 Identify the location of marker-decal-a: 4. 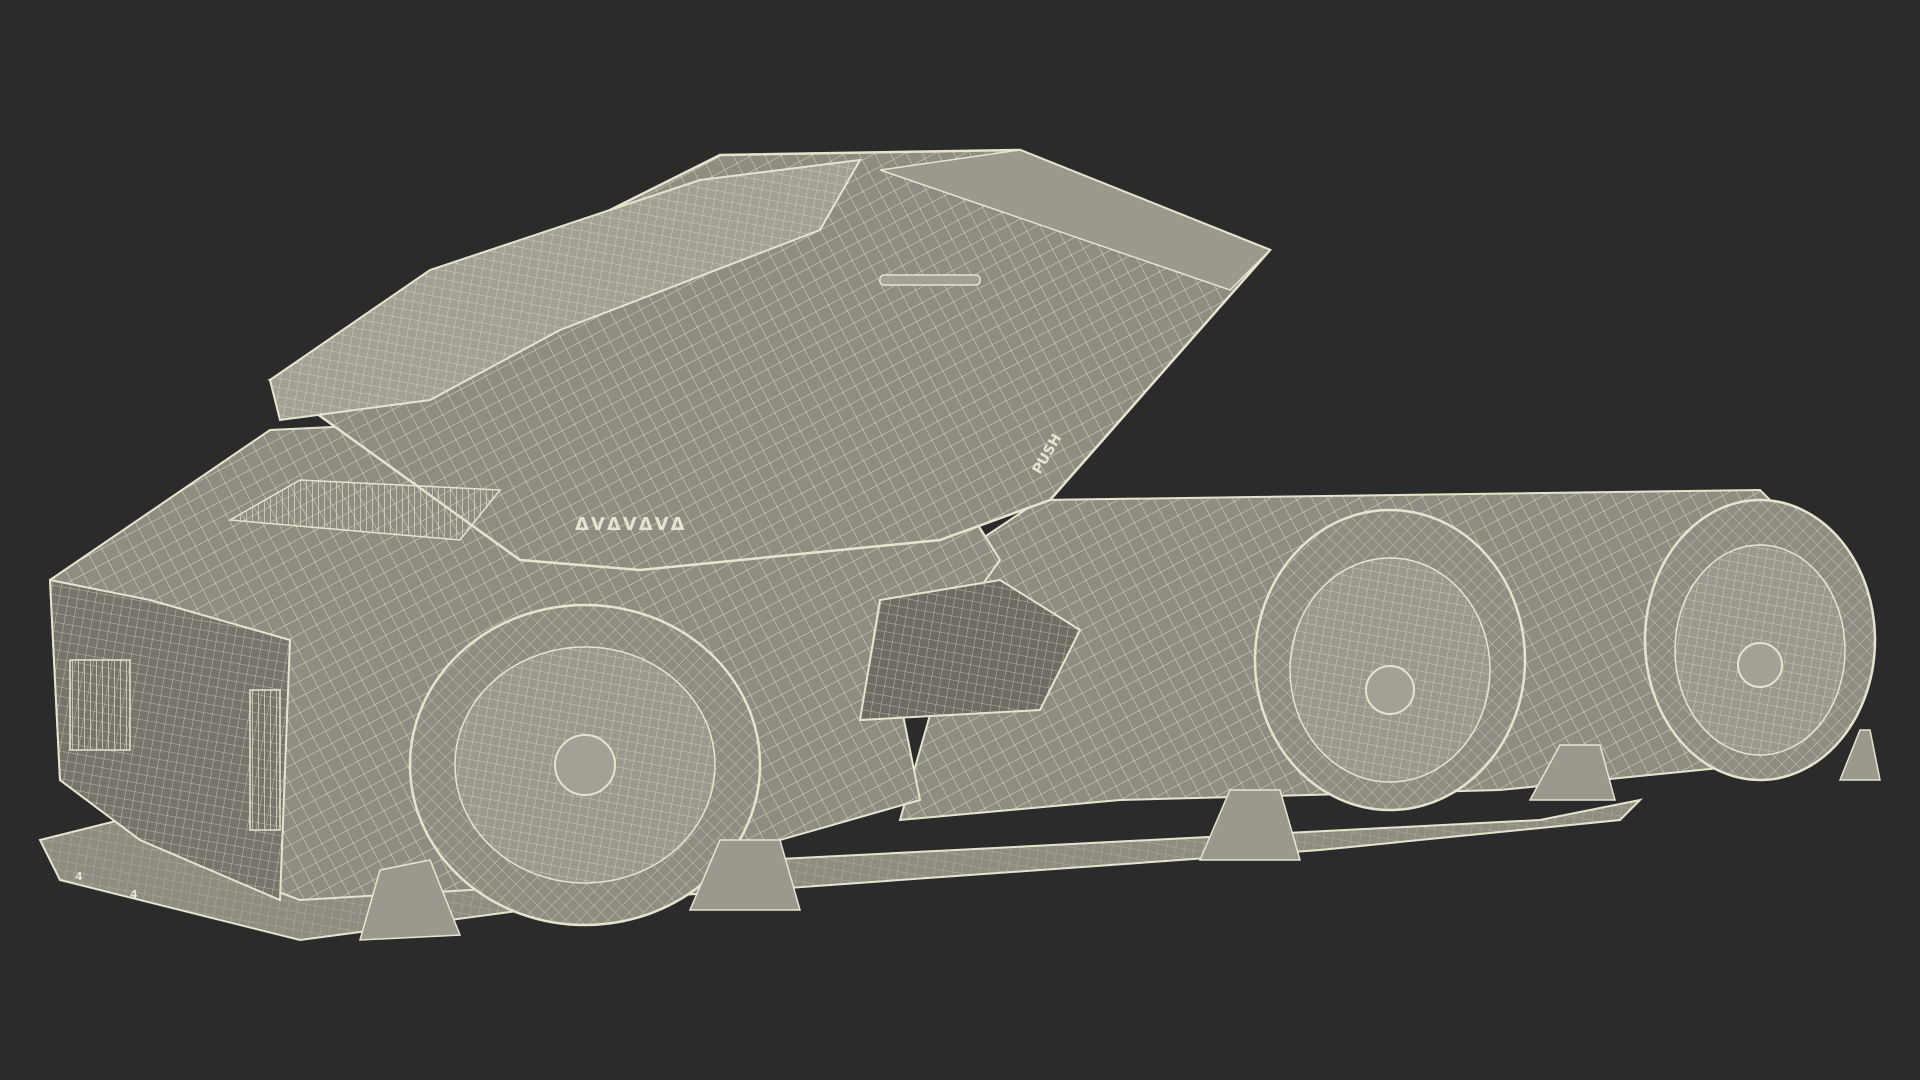
(79, 876).